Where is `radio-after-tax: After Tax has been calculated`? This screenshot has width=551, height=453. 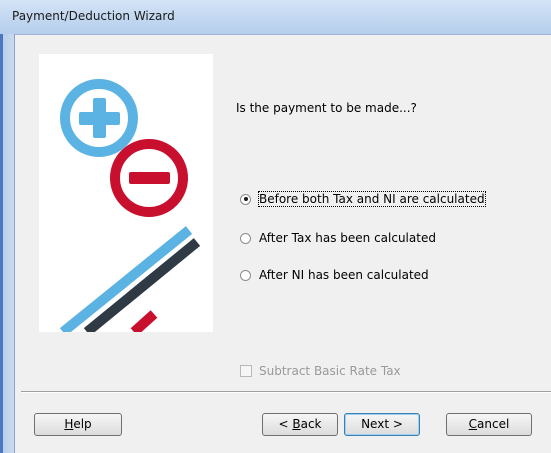 radio-after-tax: After Tax has been calculated is located at coordinates (338, 238).